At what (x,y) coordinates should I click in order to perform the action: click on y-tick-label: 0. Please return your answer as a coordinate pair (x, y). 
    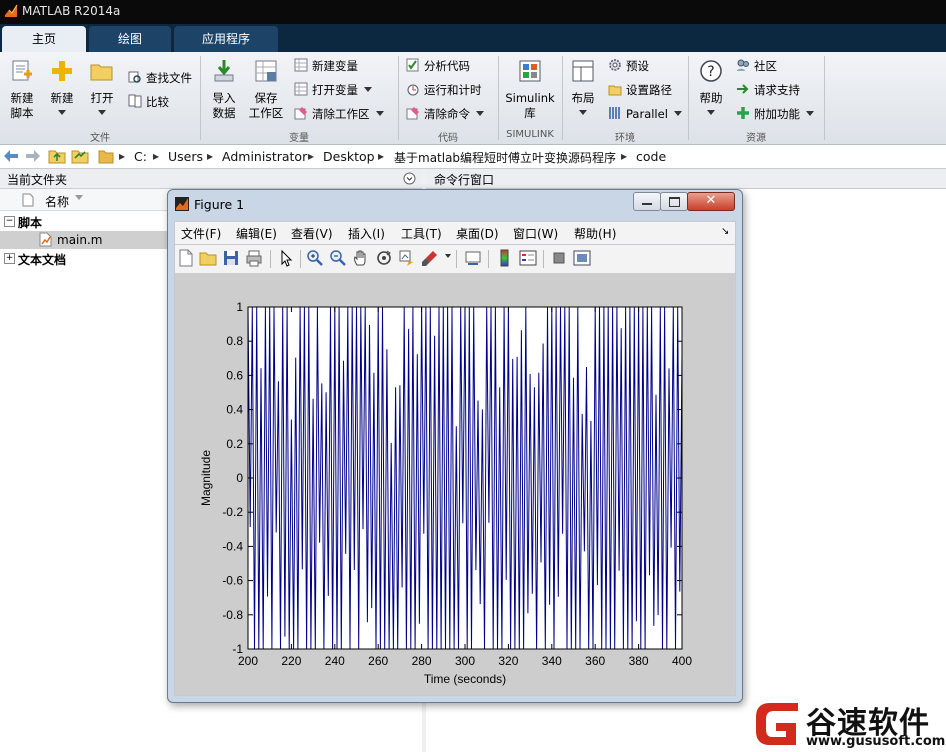
    Looking at the image, I should click on (239, 478).